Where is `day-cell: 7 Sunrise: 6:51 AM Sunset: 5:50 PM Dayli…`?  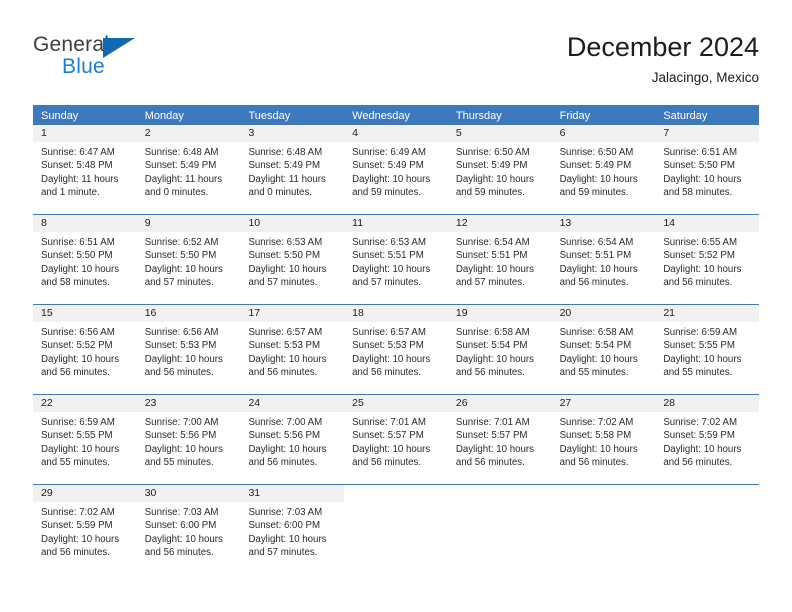
day-cell: 7 Sunrise: 6:51 AM Sunset: 5:50 PM Dayli… is located at coordinates (707, 169).